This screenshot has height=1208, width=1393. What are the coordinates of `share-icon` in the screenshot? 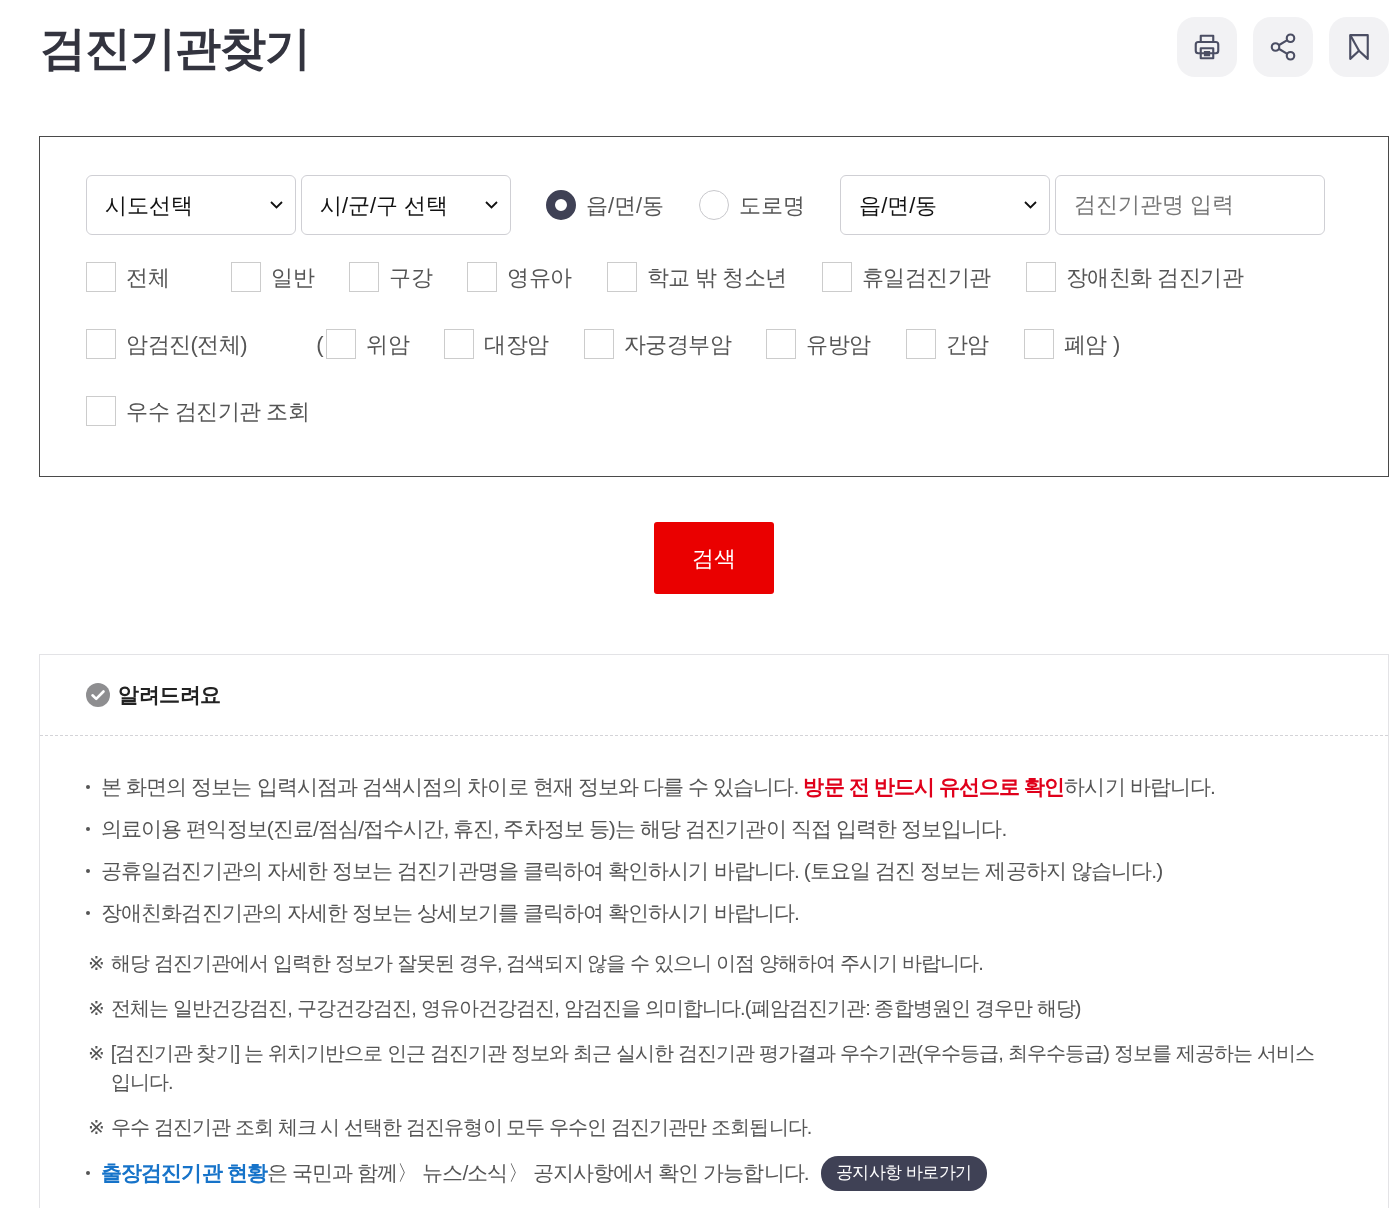 It's located at (1283, 47).